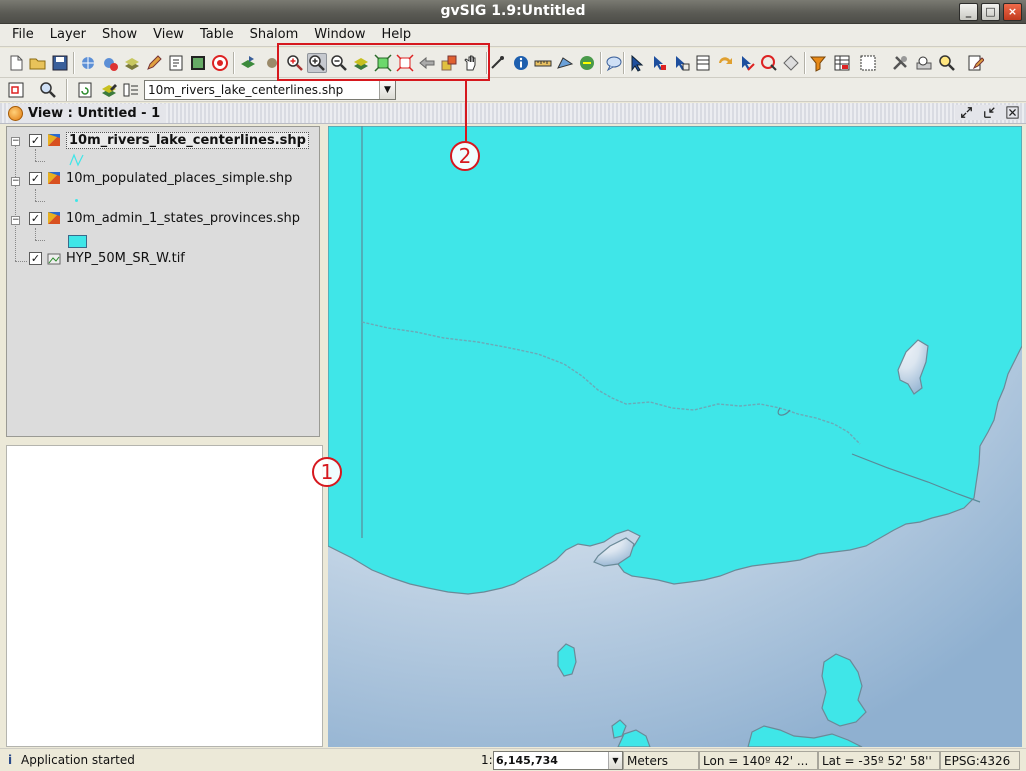 This screenshot has width=1026, height=771. Describe the element at coordinates (16, 63) in the screenshot. I see `new-document-icon` at that location.